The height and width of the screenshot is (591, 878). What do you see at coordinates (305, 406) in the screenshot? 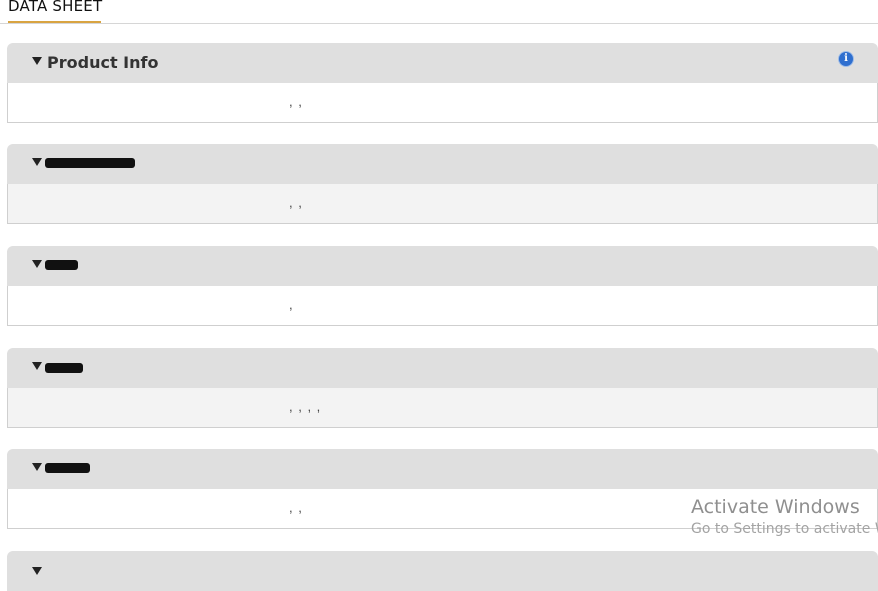
I see `row-value: , , , ,` at bounding box center [305, 406].